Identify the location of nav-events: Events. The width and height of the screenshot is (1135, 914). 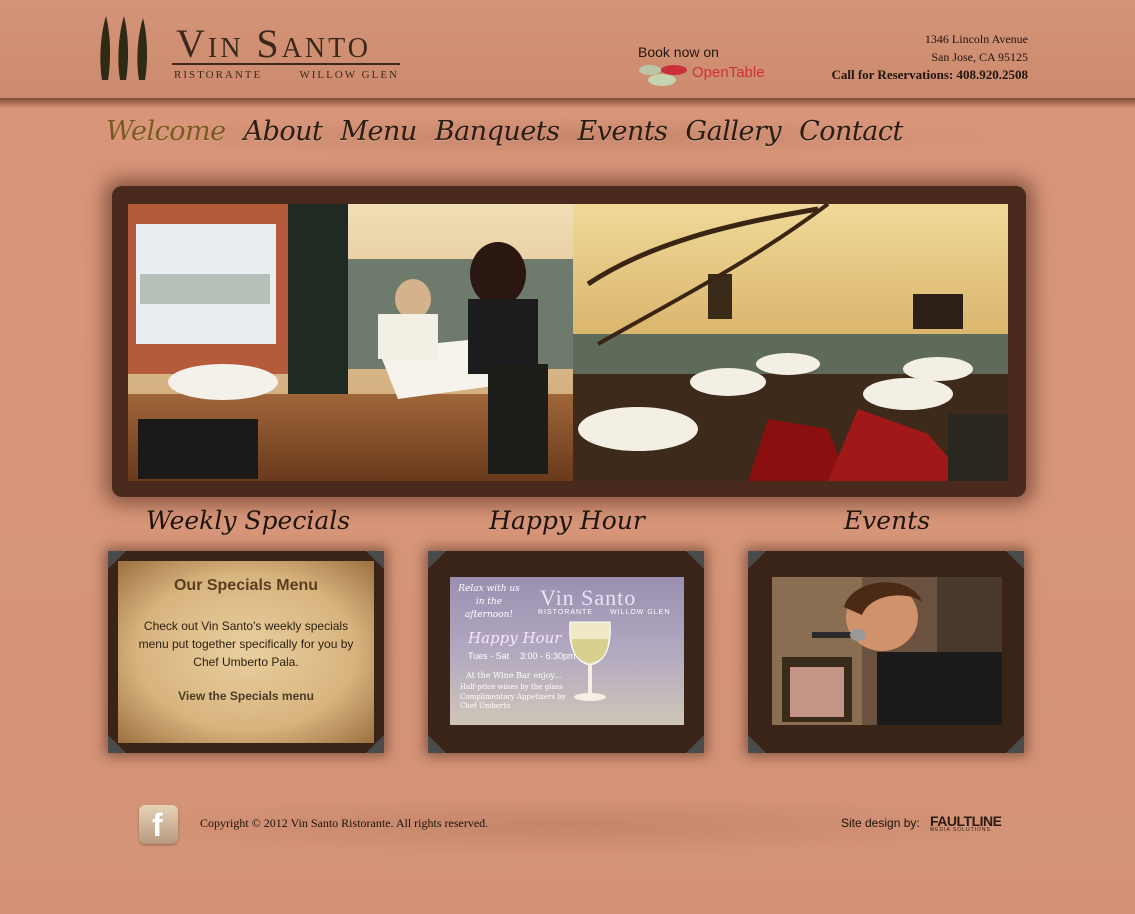
(623, 131).